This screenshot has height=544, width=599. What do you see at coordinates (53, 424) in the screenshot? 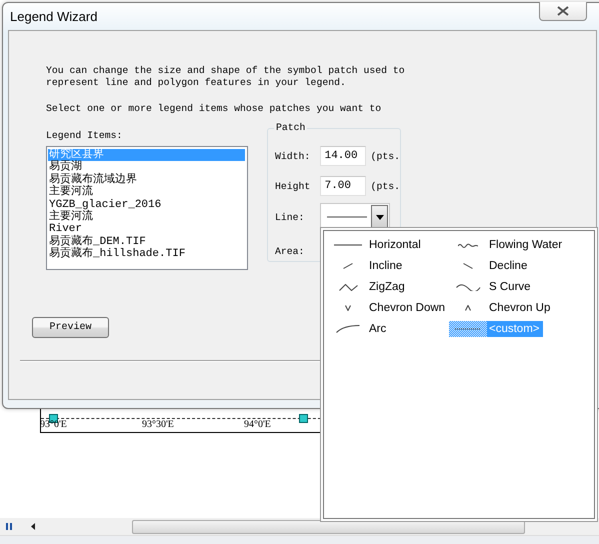
I see `longitude-label: 93°0'E` at bounding box center [53, 424].